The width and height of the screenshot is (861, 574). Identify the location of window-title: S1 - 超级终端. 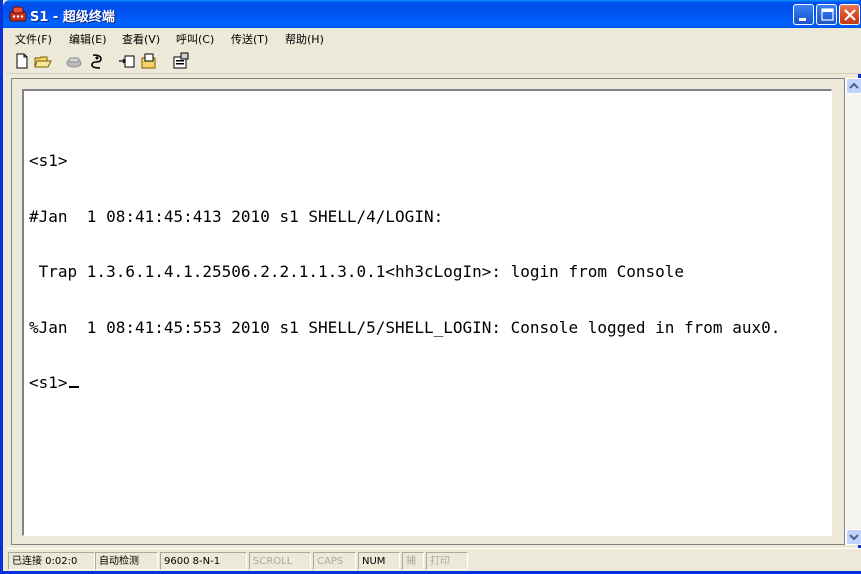
(72, 17).